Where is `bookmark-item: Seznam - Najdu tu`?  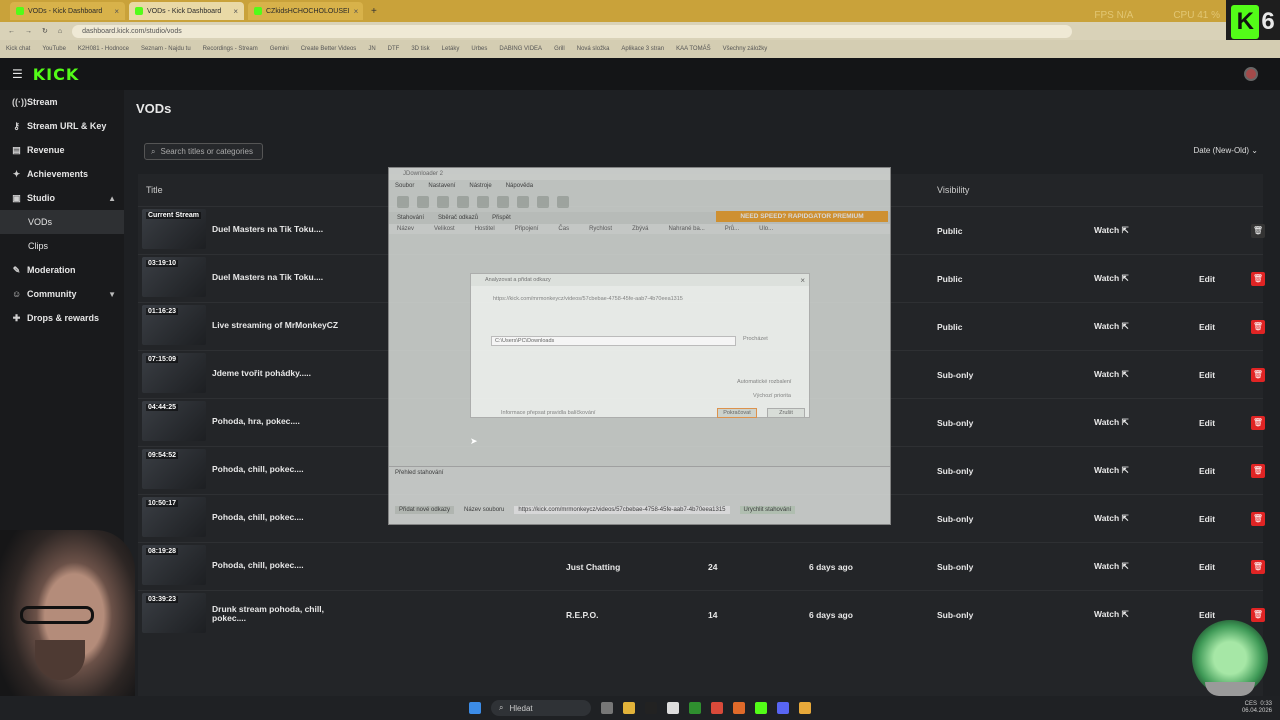
bookmark-item: Seznam - Najdu tu is located at coordinates (166, 49).